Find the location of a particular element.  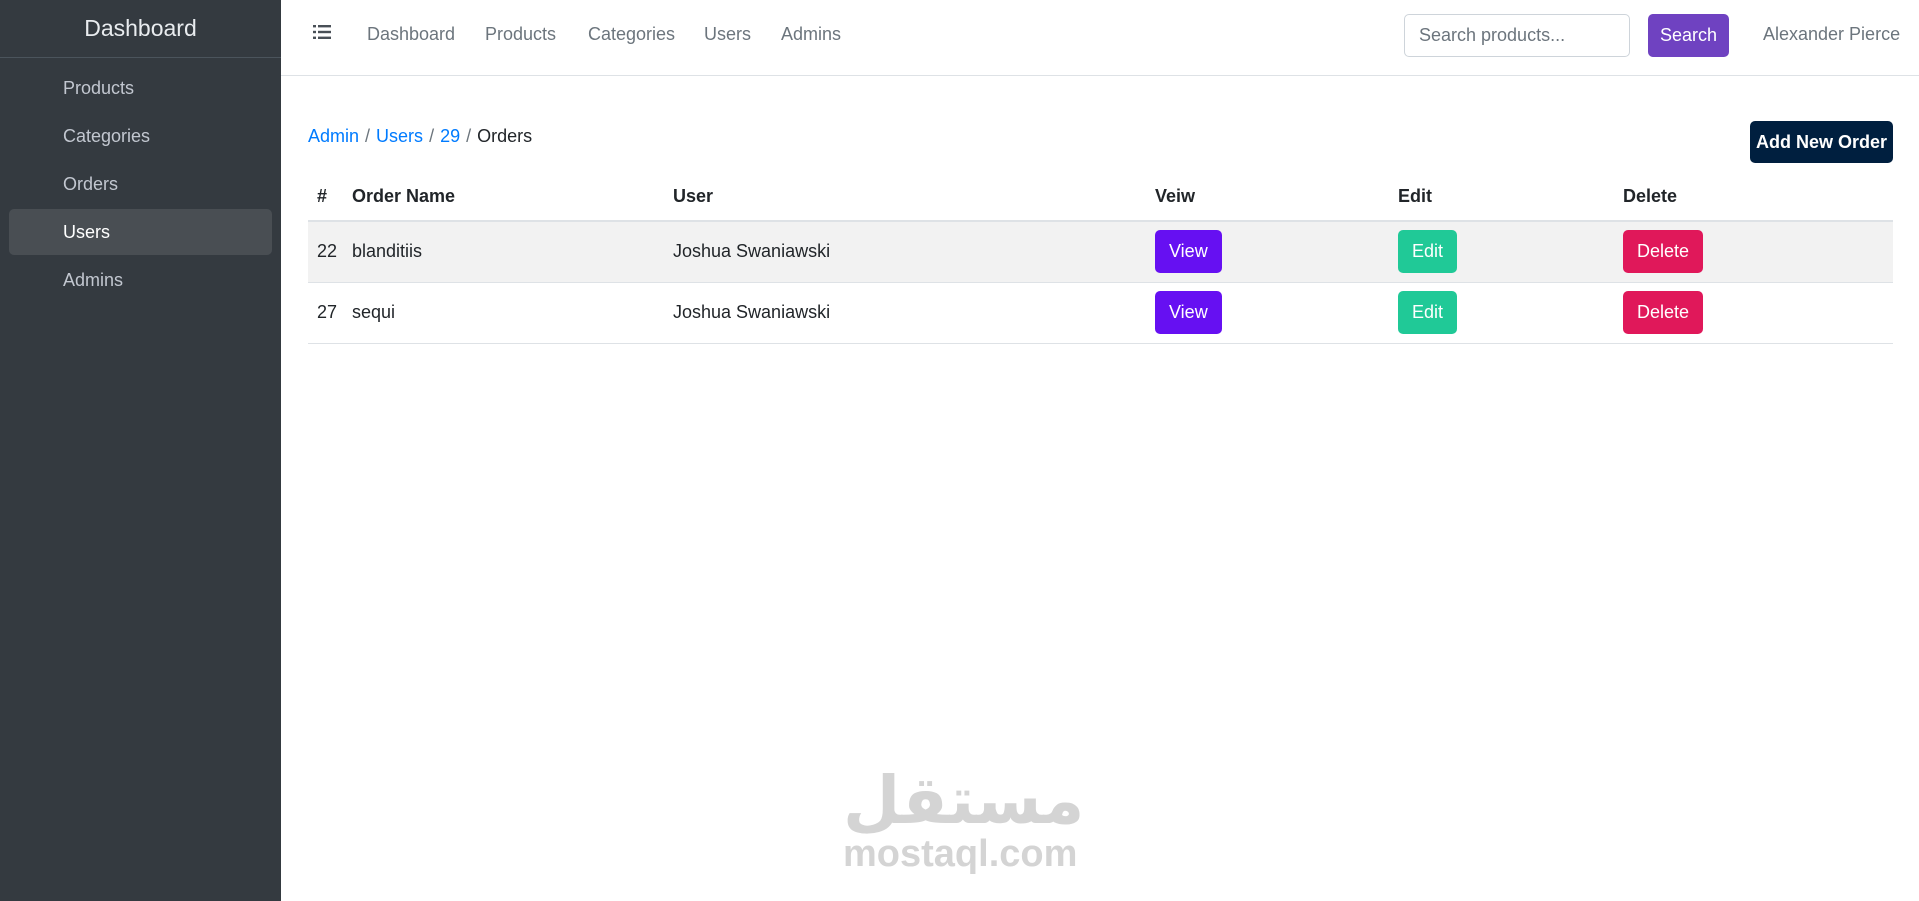

column-header-order-name: Order Name is located at coordinates (503, 197).